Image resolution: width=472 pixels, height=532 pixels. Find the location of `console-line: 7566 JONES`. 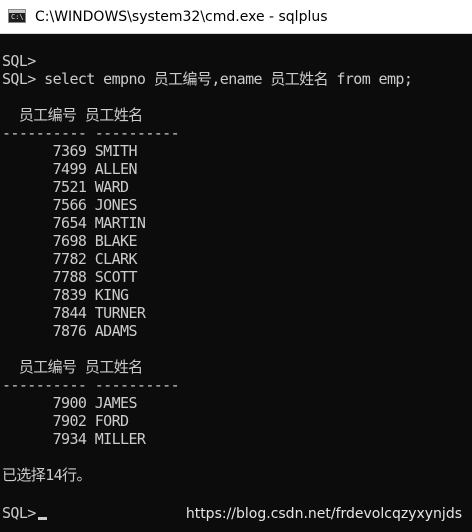

console-line: 7566 JONES is located at coordinates (70, 205).